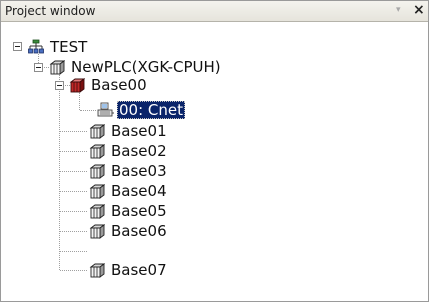  Describe the element at coordinates (214, 11) in the screenshot. I see `title-bar: Project window ▾ ×` at that location.